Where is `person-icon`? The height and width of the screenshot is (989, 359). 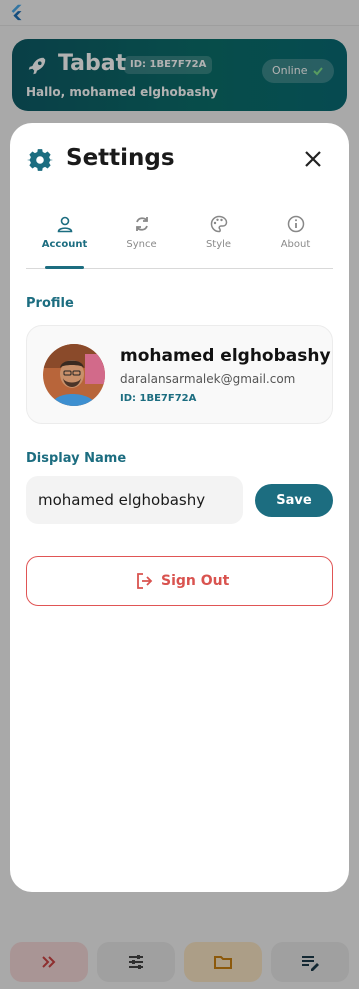
person-icon is located at coordinates (64, 224).